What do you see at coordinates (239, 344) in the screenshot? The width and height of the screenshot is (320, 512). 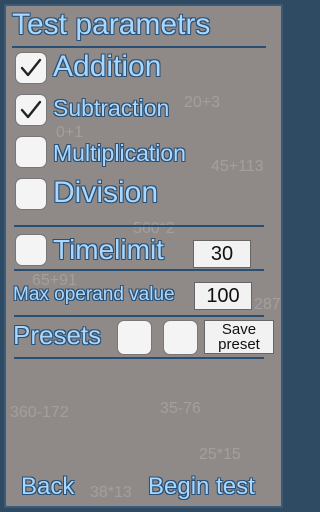 I see `save-preset-label-line2: preset` at bounding box center [239, 344].